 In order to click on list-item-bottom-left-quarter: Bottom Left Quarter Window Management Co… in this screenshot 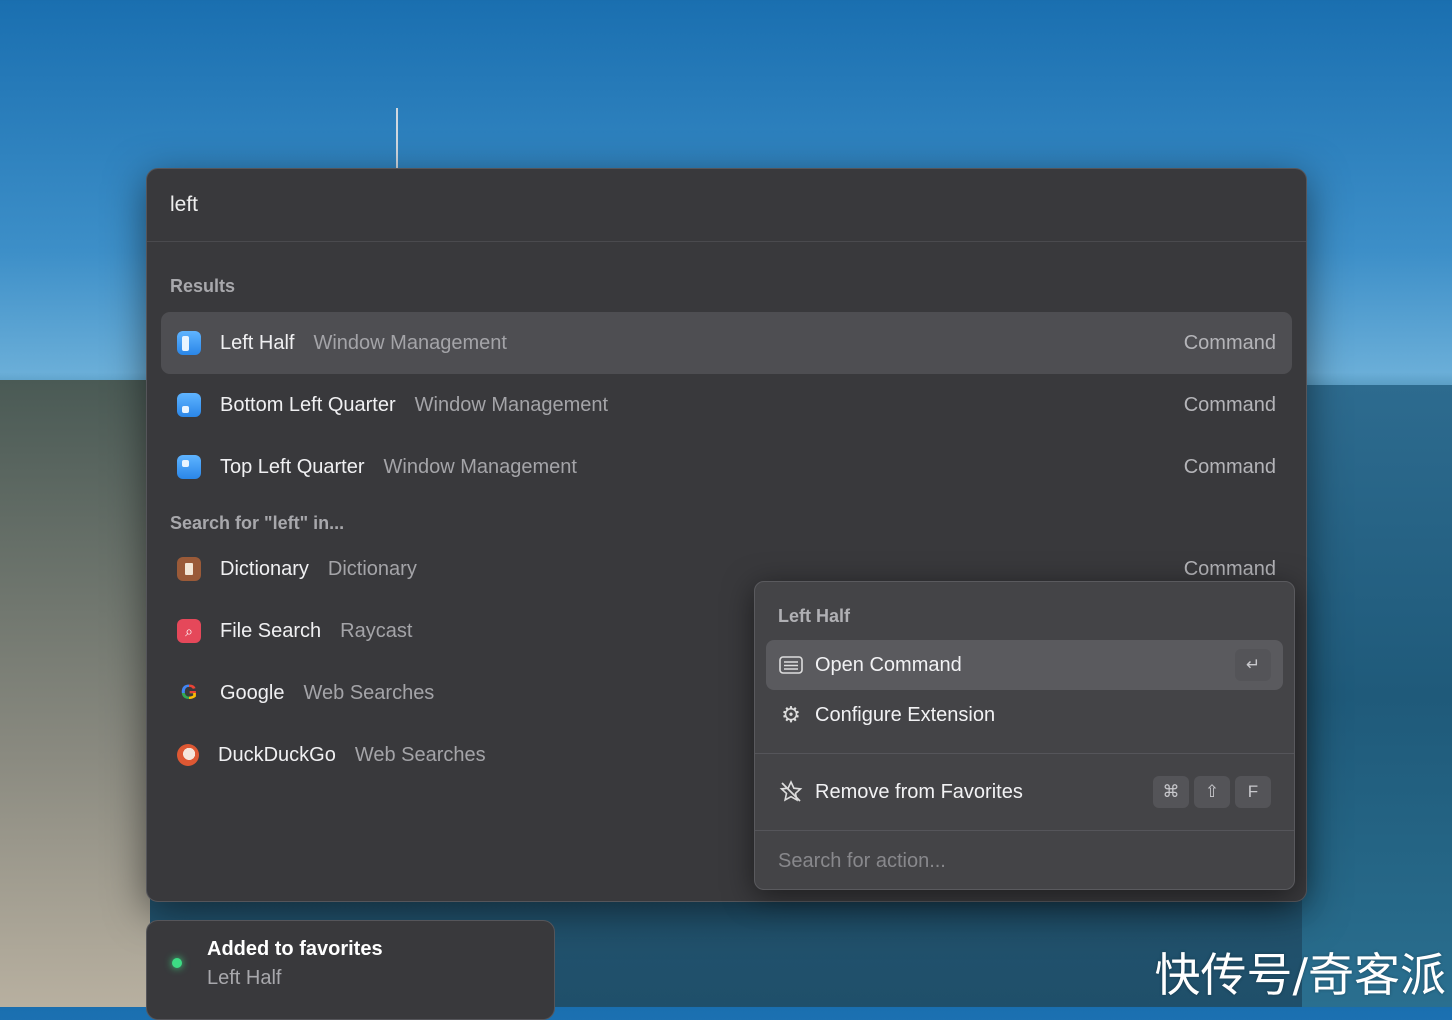, I will do `click(726, 405)`.